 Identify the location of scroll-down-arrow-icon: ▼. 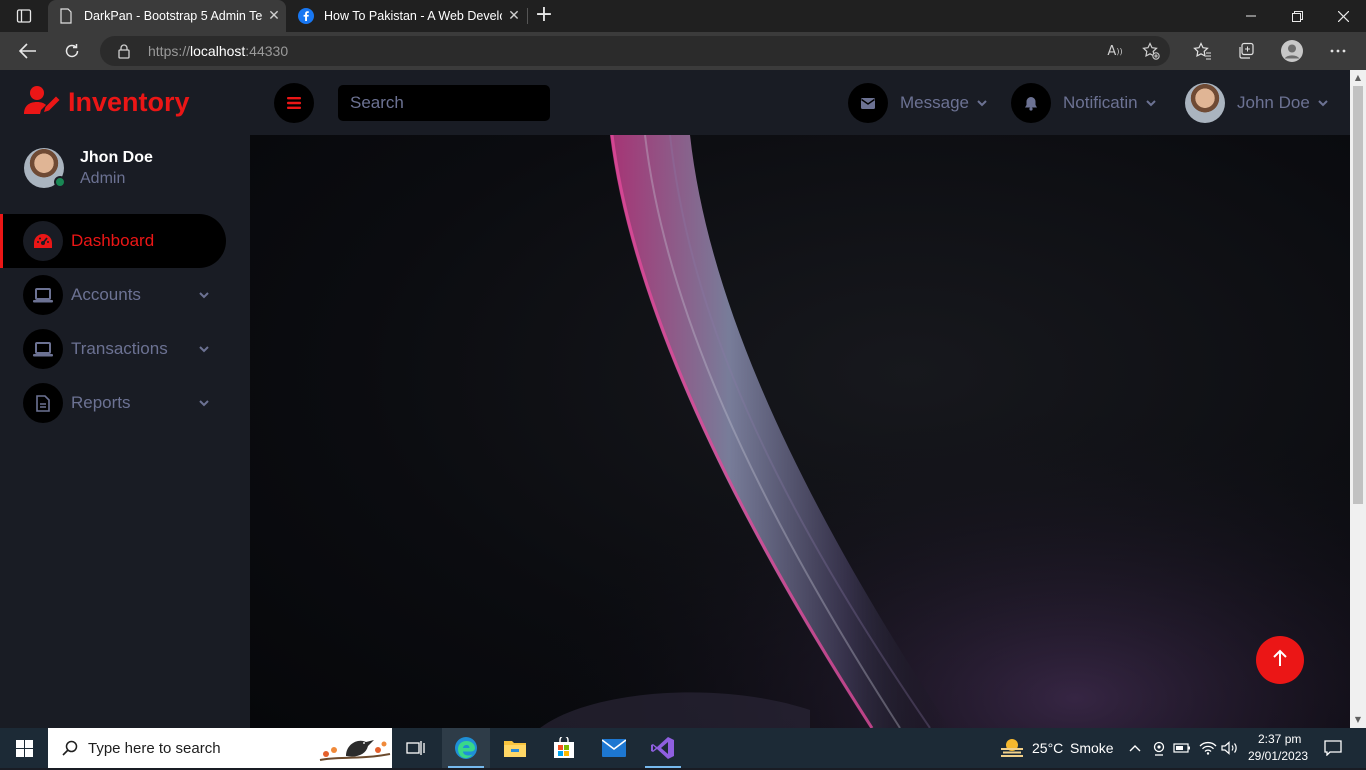
(1358, 720).